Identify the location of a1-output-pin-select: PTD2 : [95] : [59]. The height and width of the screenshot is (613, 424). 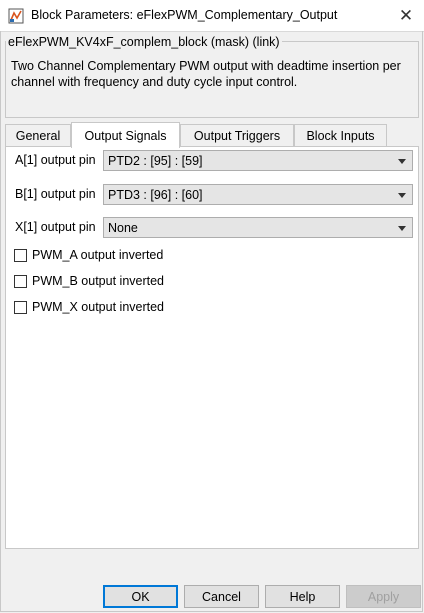
(258, 160).